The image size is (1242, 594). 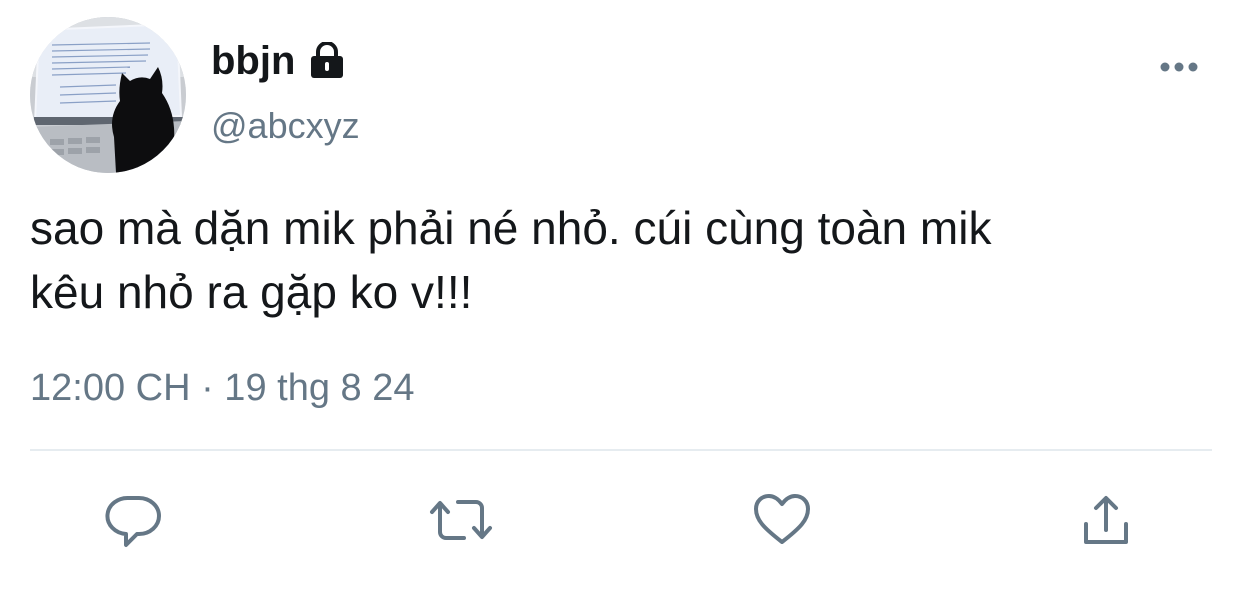 I want to click on tweet-timestamp: 12:00 CH · 19 thg 8 24, so click(x=222, y=388).